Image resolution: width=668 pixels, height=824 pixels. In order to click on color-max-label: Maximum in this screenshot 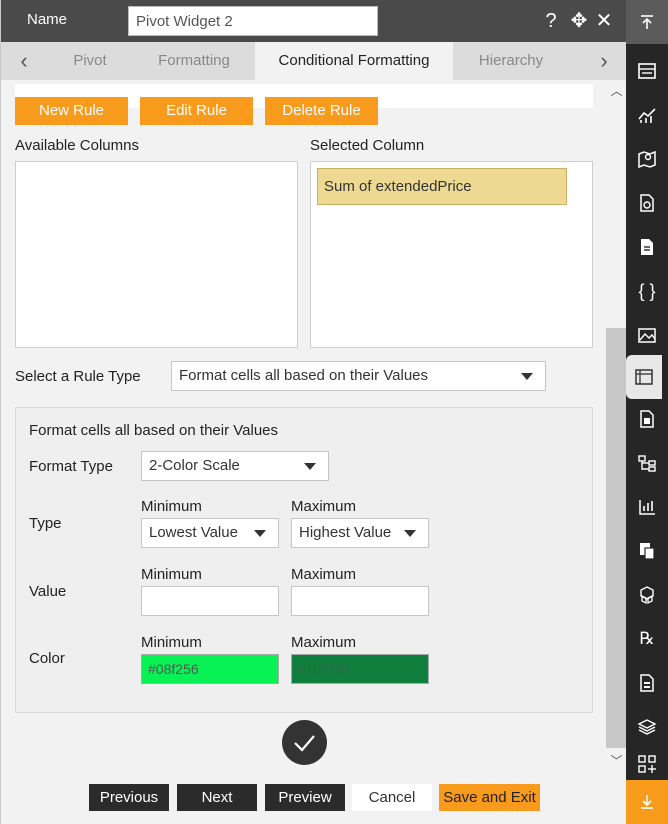, I will do `click(324, 642)`.